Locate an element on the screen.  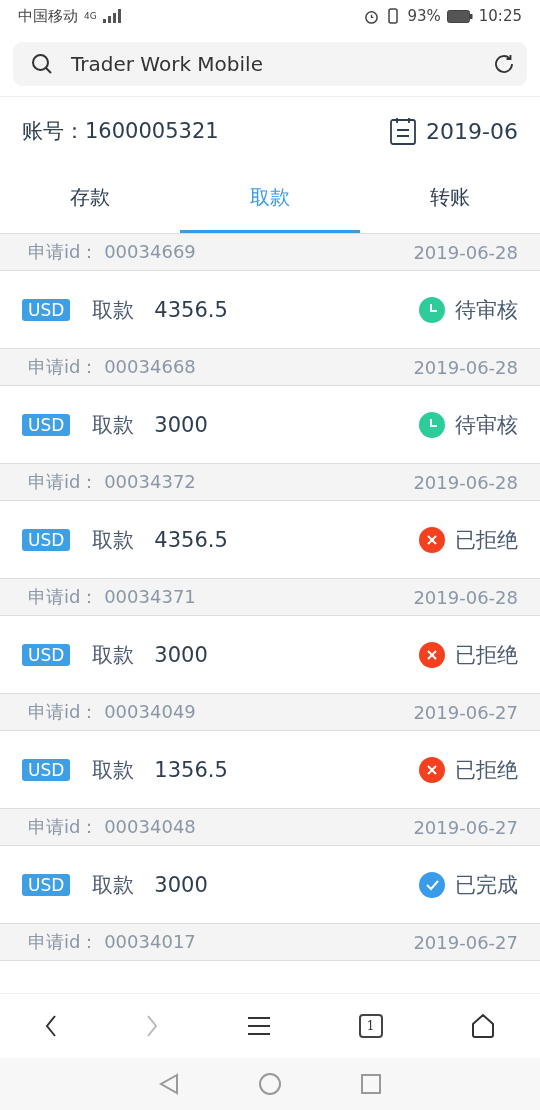
battery-icon is located at coordinates (459, 16).